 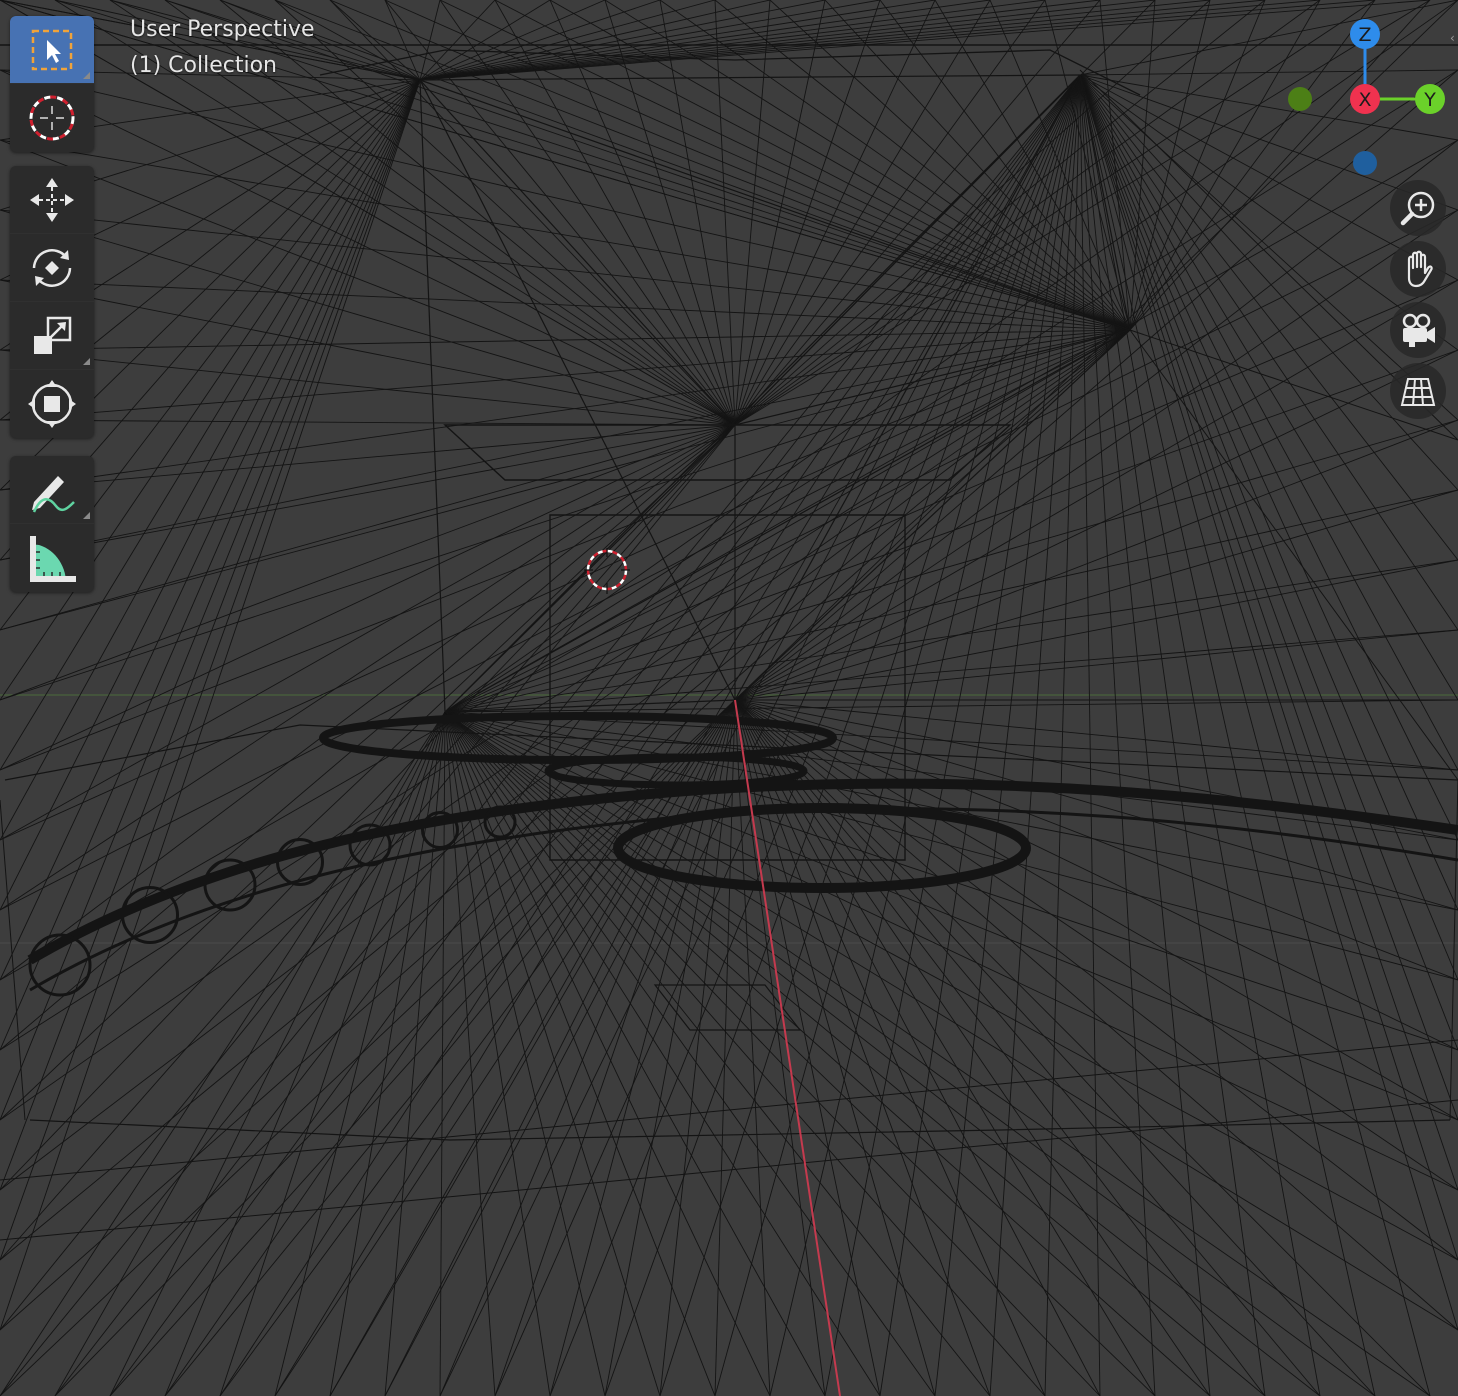 I want to click on rotate-icon, so click(x=52, y=267).